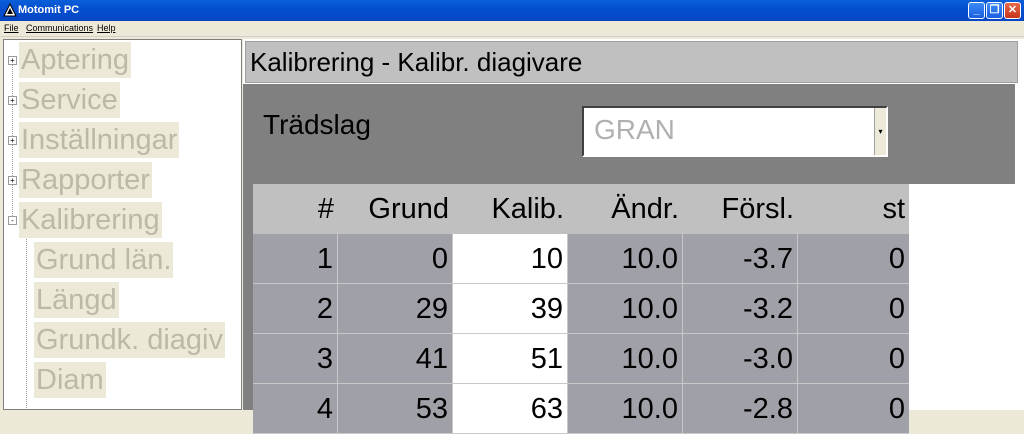 This screenshot has height=434, width=1024. I want to click on cell-grund: 29, so click(395, 309).